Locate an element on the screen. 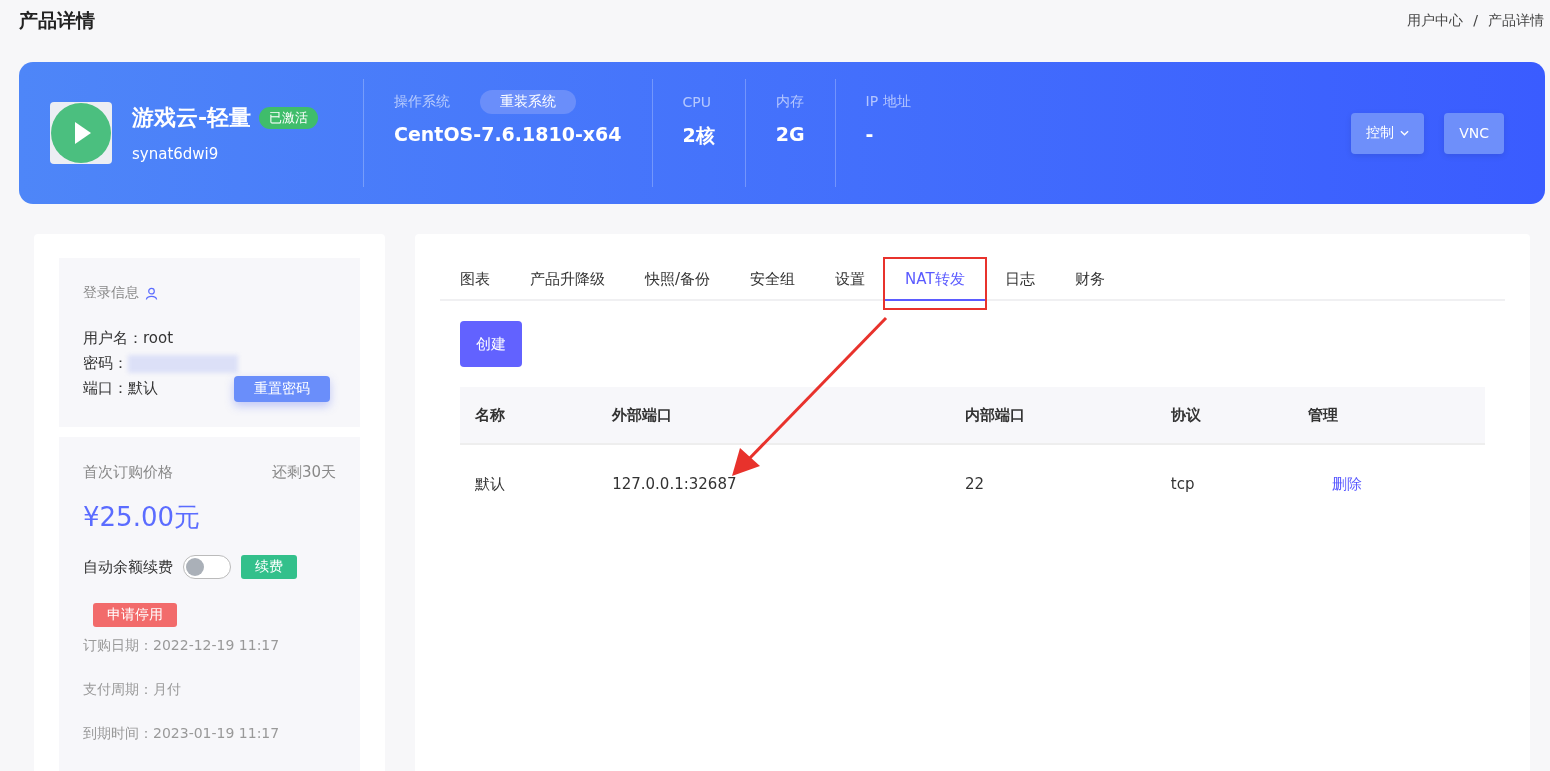  spec-value: 2核 is located at coordinates (698, 135).